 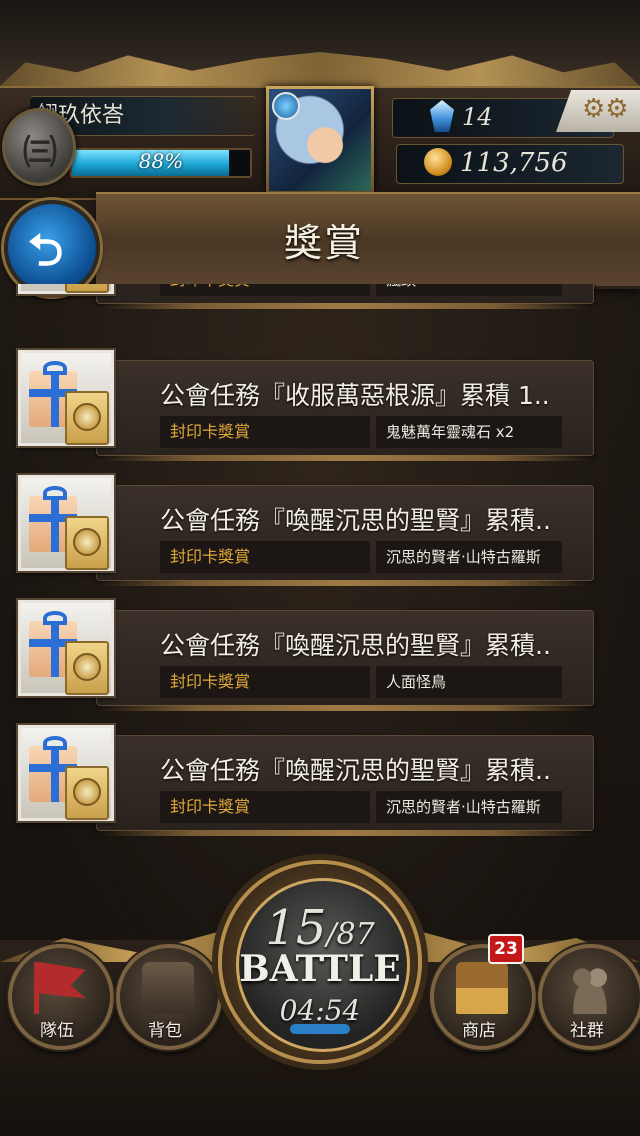 What do you see at coordinates (320, 301) in the screenshot?
I see `list-item: 封印卡獎賞 瘋頭` at bounding box center [320, 301].